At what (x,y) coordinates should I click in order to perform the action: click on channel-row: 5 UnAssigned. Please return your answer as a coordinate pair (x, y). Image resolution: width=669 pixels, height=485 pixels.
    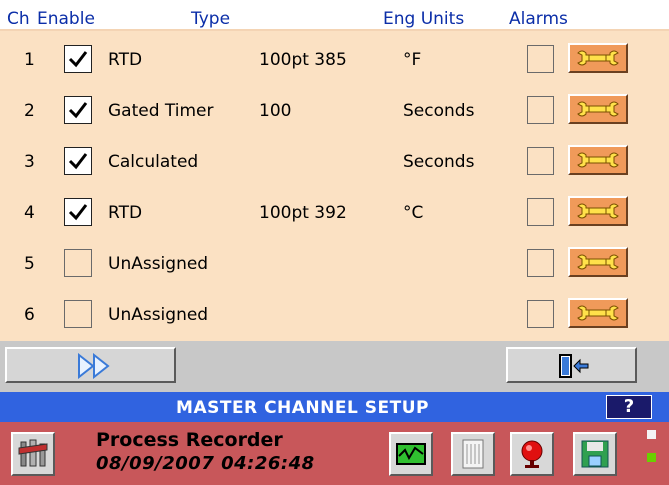
    Looking at the image, I should click on (334, 263).